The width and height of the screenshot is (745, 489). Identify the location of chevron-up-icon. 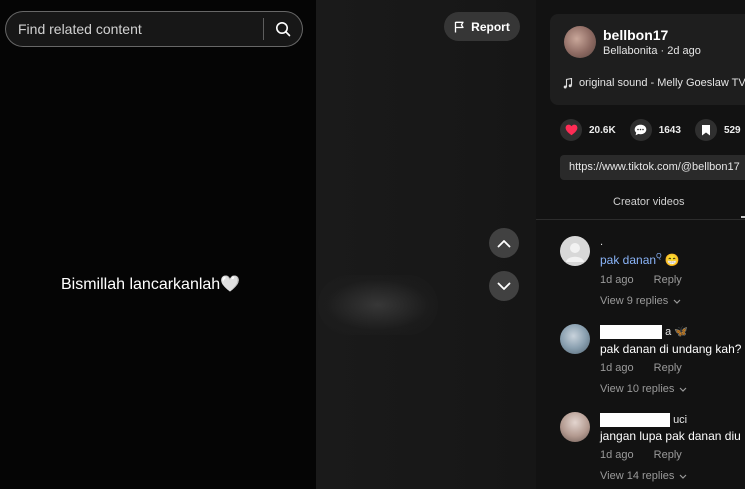
(504, 243).